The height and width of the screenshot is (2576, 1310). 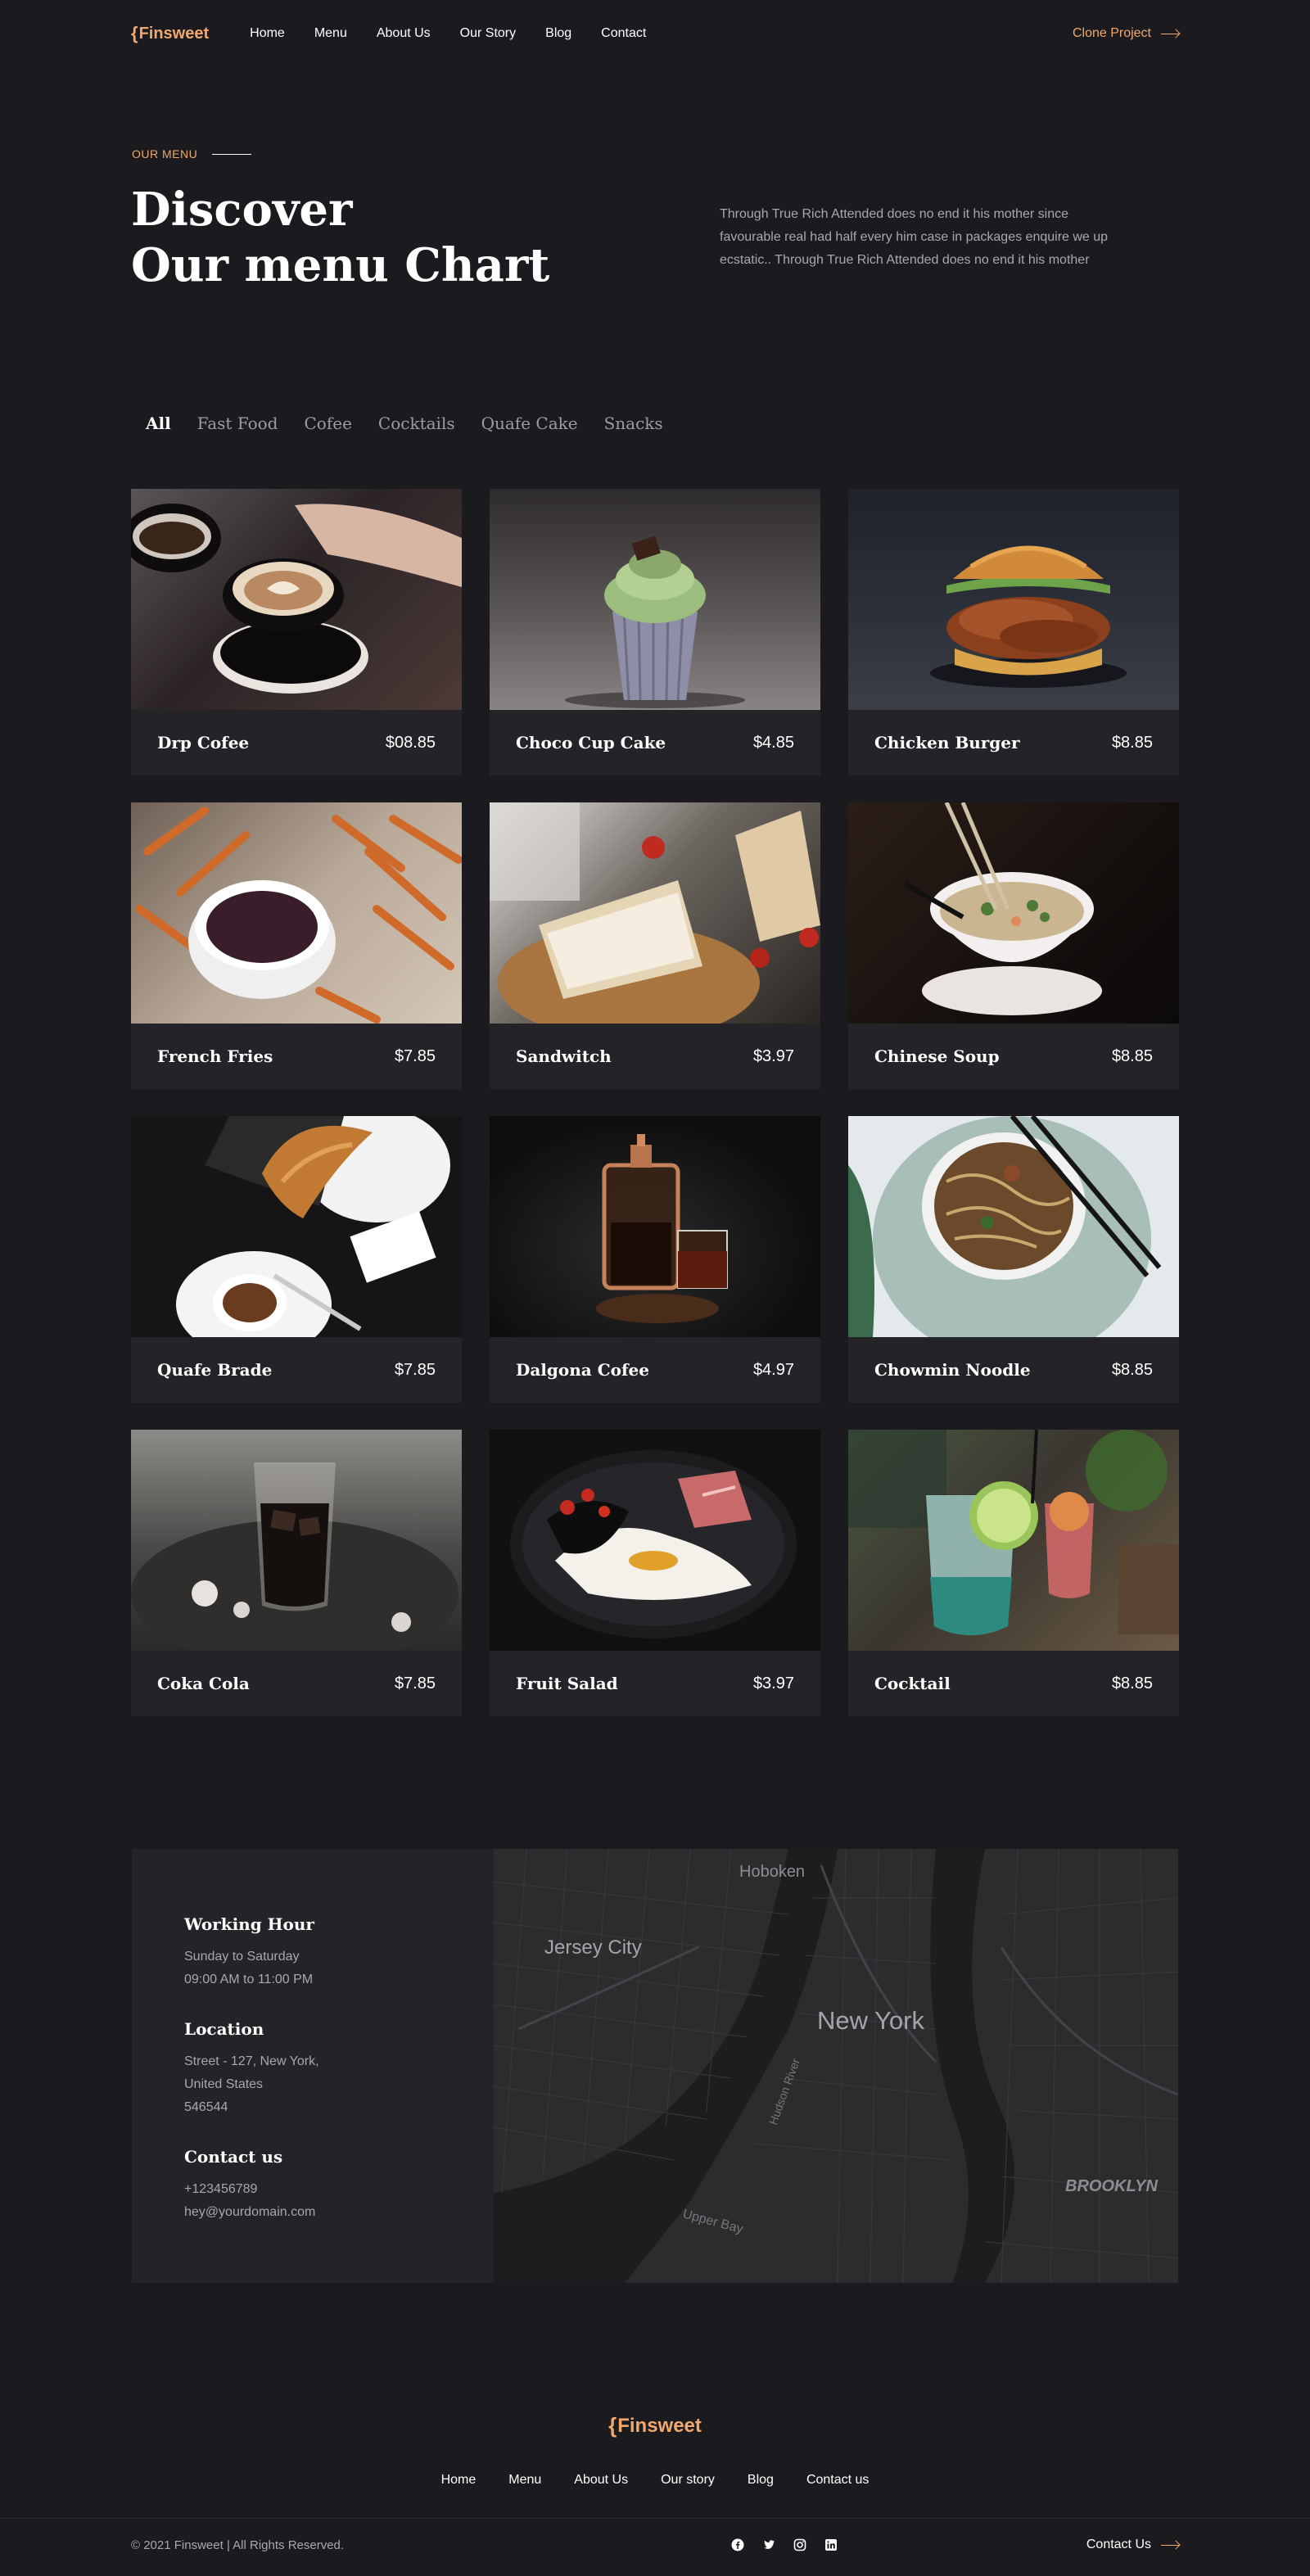 I want to click on tab-fast-food: Fast Food, so click(x=237, y=423).